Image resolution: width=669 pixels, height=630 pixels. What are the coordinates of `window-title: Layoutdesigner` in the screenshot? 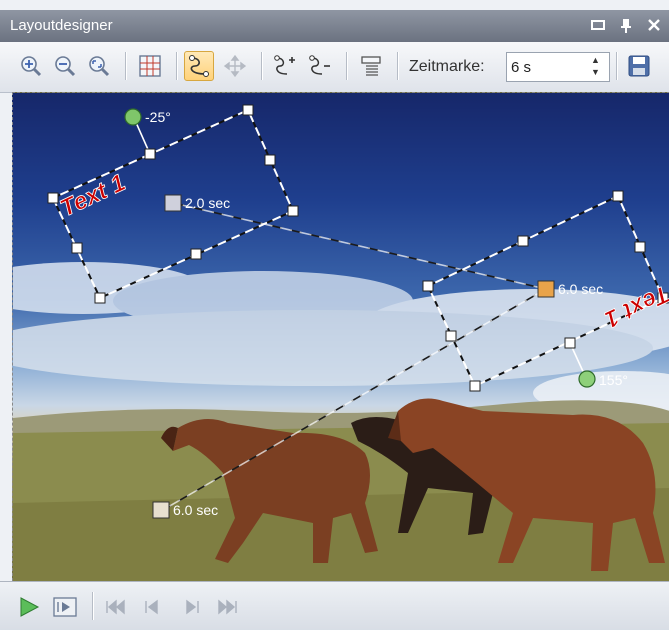 It's located at (61, 25).